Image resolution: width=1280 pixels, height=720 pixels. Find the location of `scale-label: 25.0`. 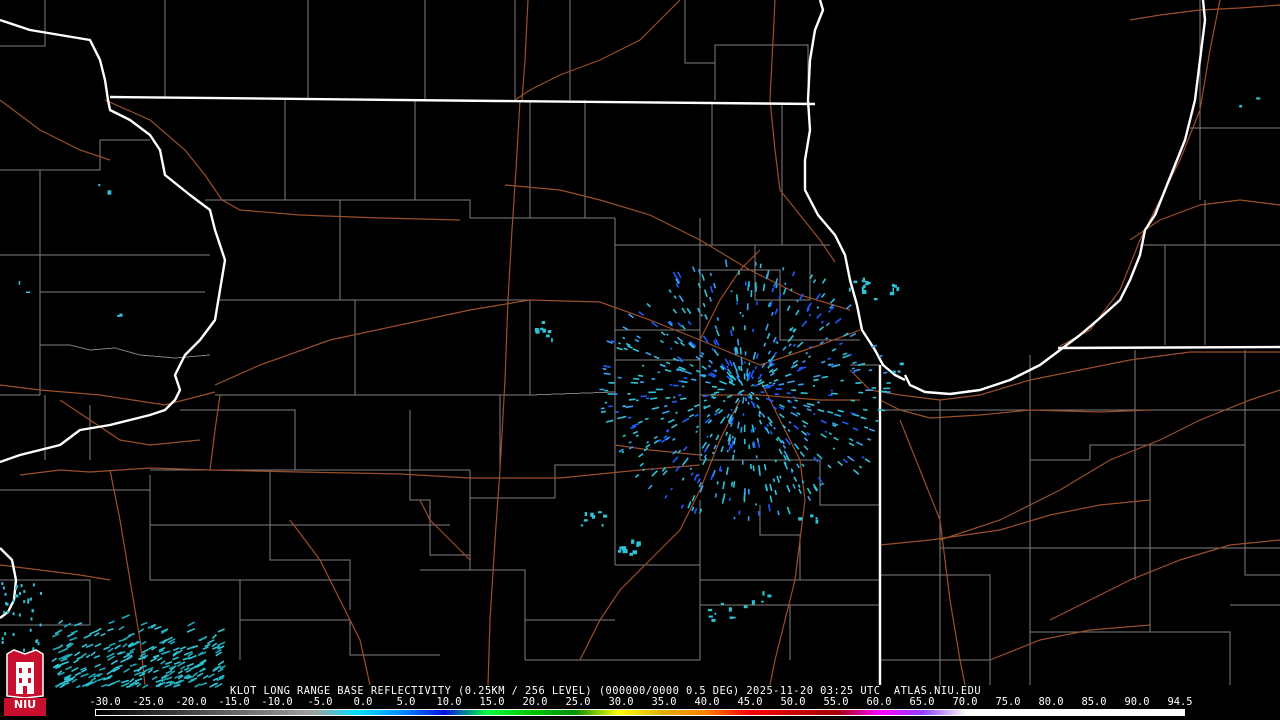

scale-label: 25.0 is located at coordinates (578, 702).